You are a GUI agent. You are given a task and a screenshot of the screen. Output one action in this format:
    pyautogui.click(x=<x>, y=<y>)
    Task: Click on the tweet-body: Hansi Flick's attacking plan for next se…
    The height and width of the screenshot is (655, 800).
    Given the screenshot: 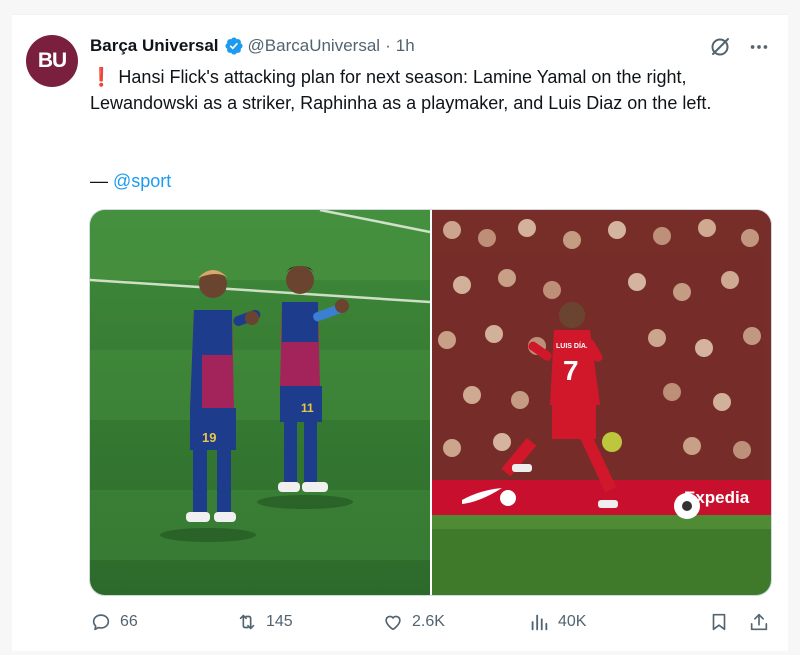 What is the action you would take?
    pyautogui.click(x=401, y=90)
    